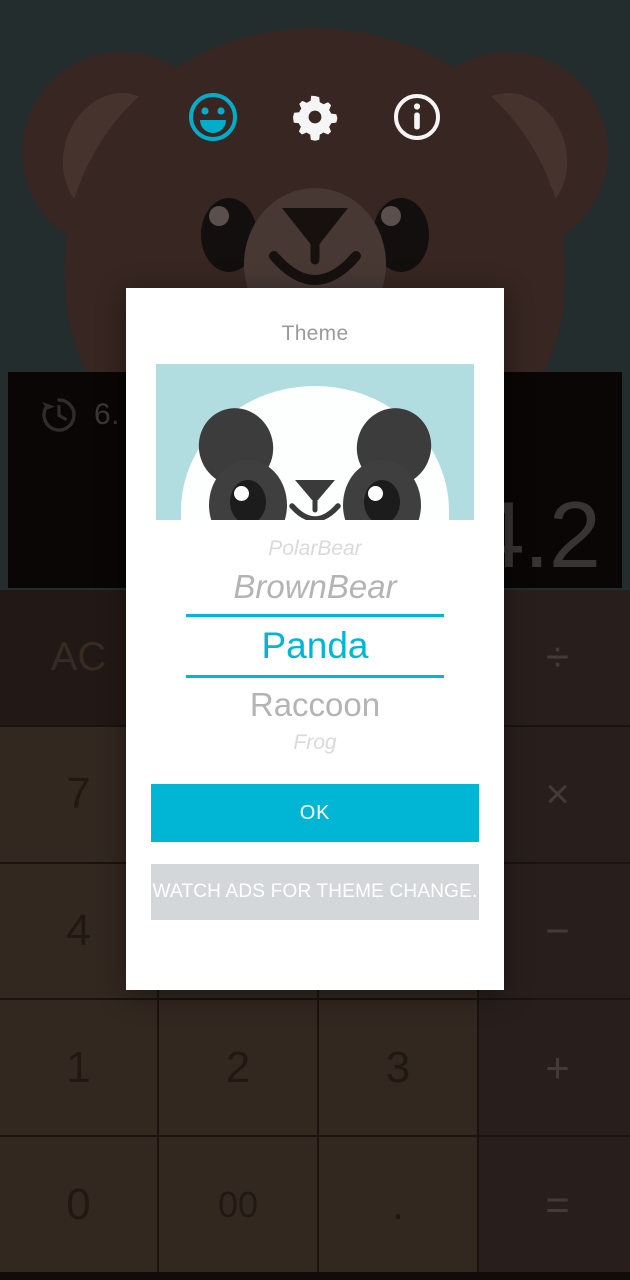  What do you see at coordinates (315, 453) in the screenshot?
I see `panda-head-icon` at bounding box center [315, 453].